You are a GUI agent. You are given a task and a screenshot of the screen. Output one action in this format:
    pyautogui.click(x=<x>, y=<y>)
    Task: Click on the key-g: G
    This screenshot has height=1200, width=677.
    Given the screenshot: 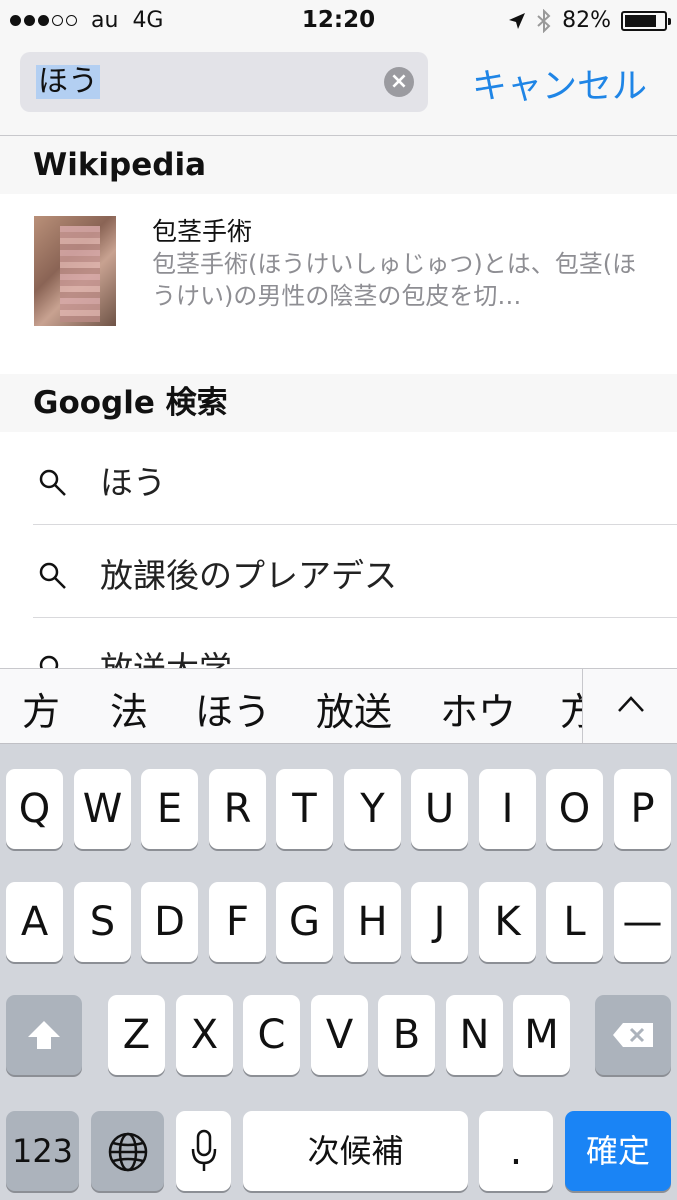 What is the action you would take?
    pyautogui.click(x=304, y=922)
    